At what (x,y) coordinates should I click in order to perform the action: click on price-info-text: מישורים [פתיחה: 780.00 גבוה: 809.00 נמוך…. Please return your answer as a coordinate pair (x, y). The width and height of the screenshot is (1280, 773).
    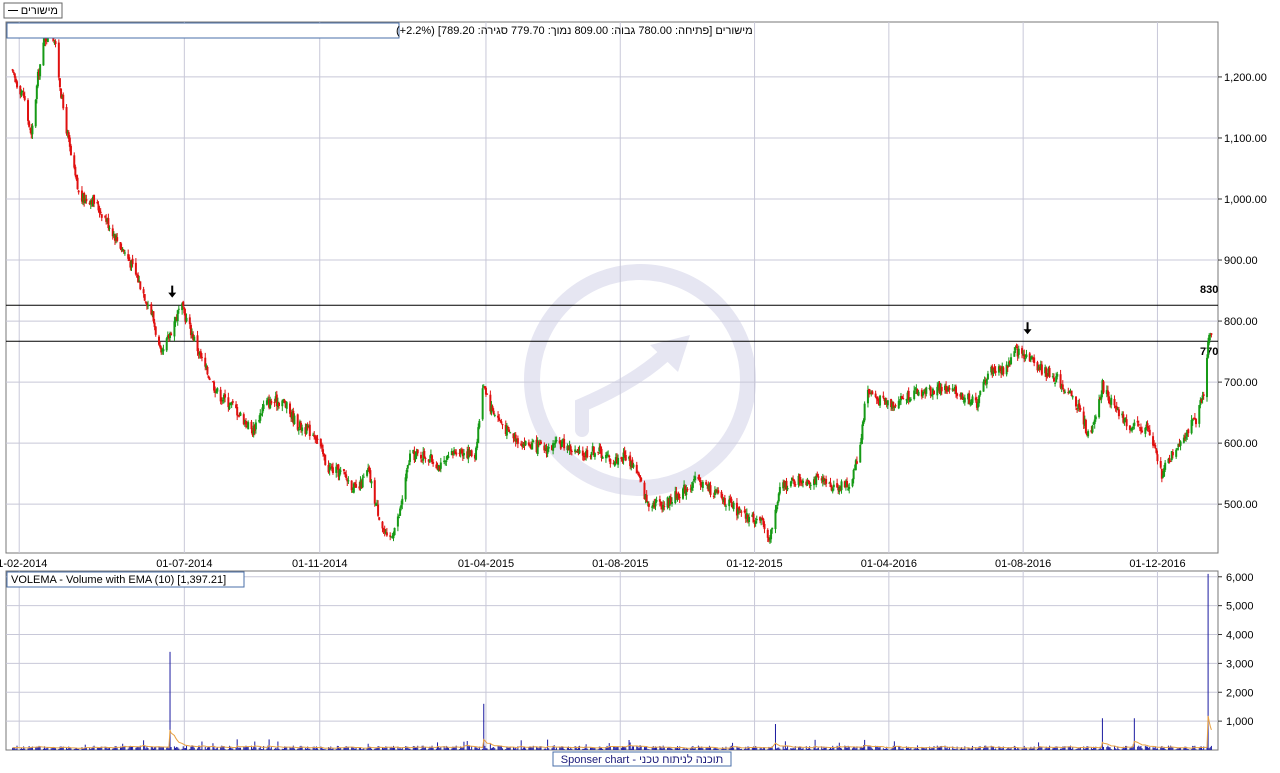
    Looking at the image, I should click on (574, 31).